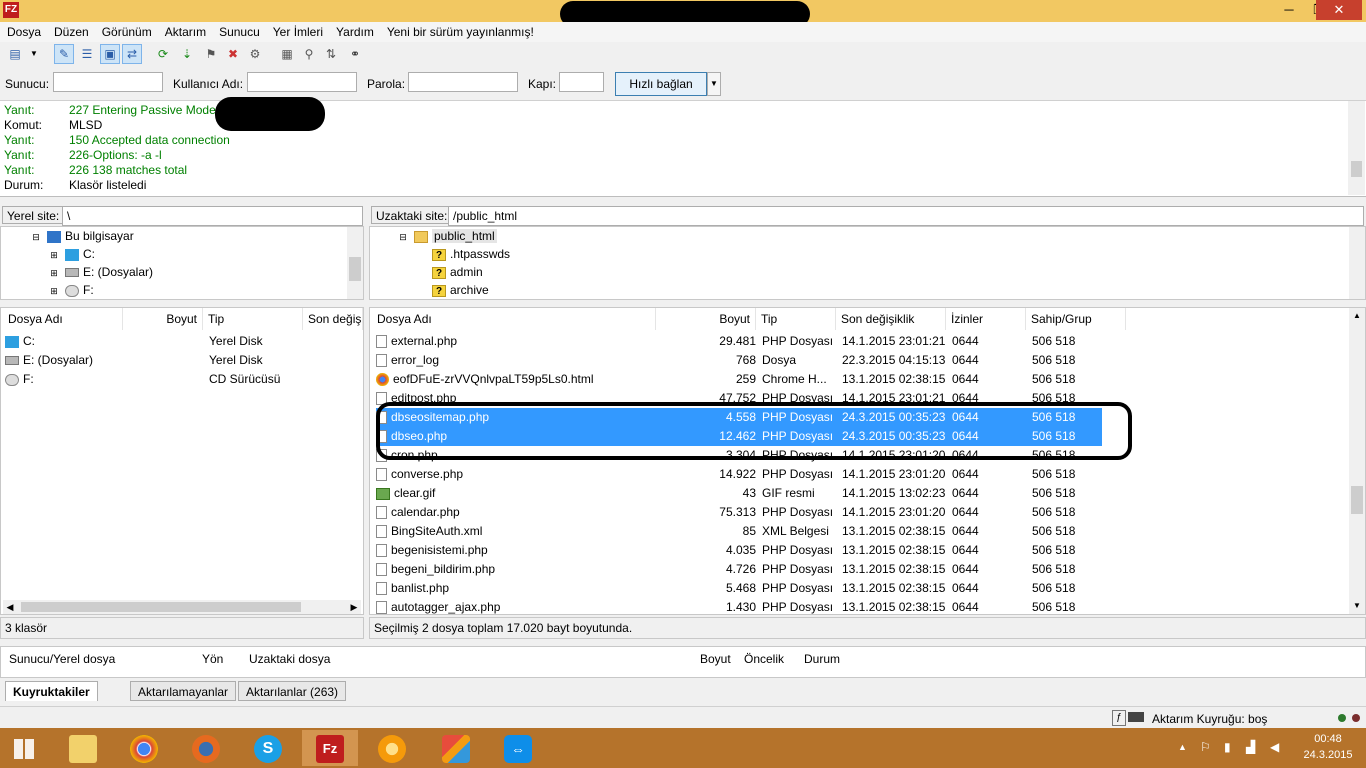  Describe the element at coordinates (211, 54) in the screenshot. I see `cancel-icon: ⚑` at that location.